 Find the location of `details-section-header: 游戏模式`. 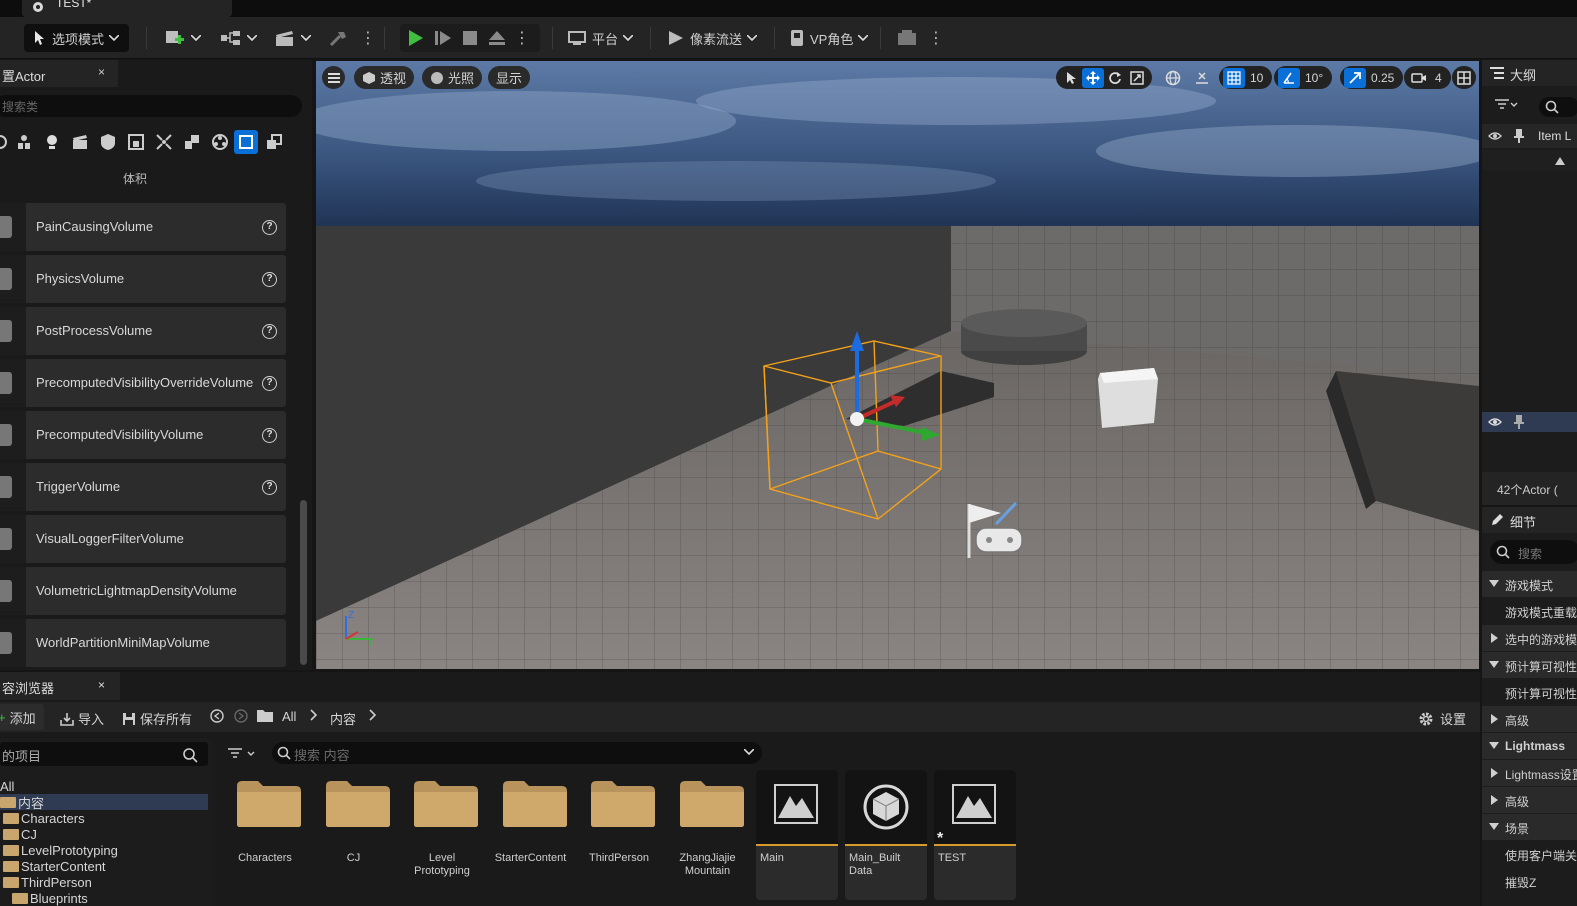

details-section-header: 游戏模式 is located at coordinates (1529, 584).